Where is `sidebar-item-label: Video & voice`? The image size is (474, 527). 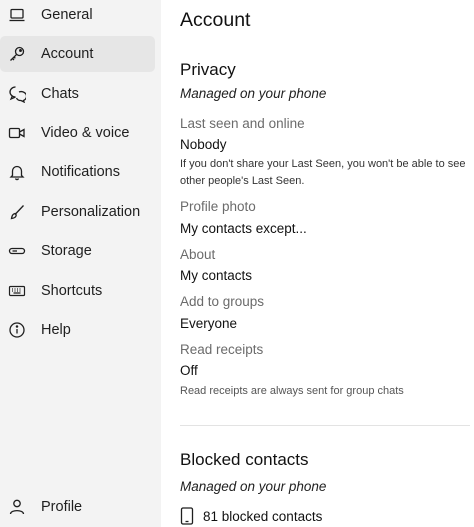 sidebar-item-label: Video & voice is located at coordinates (85, 133).